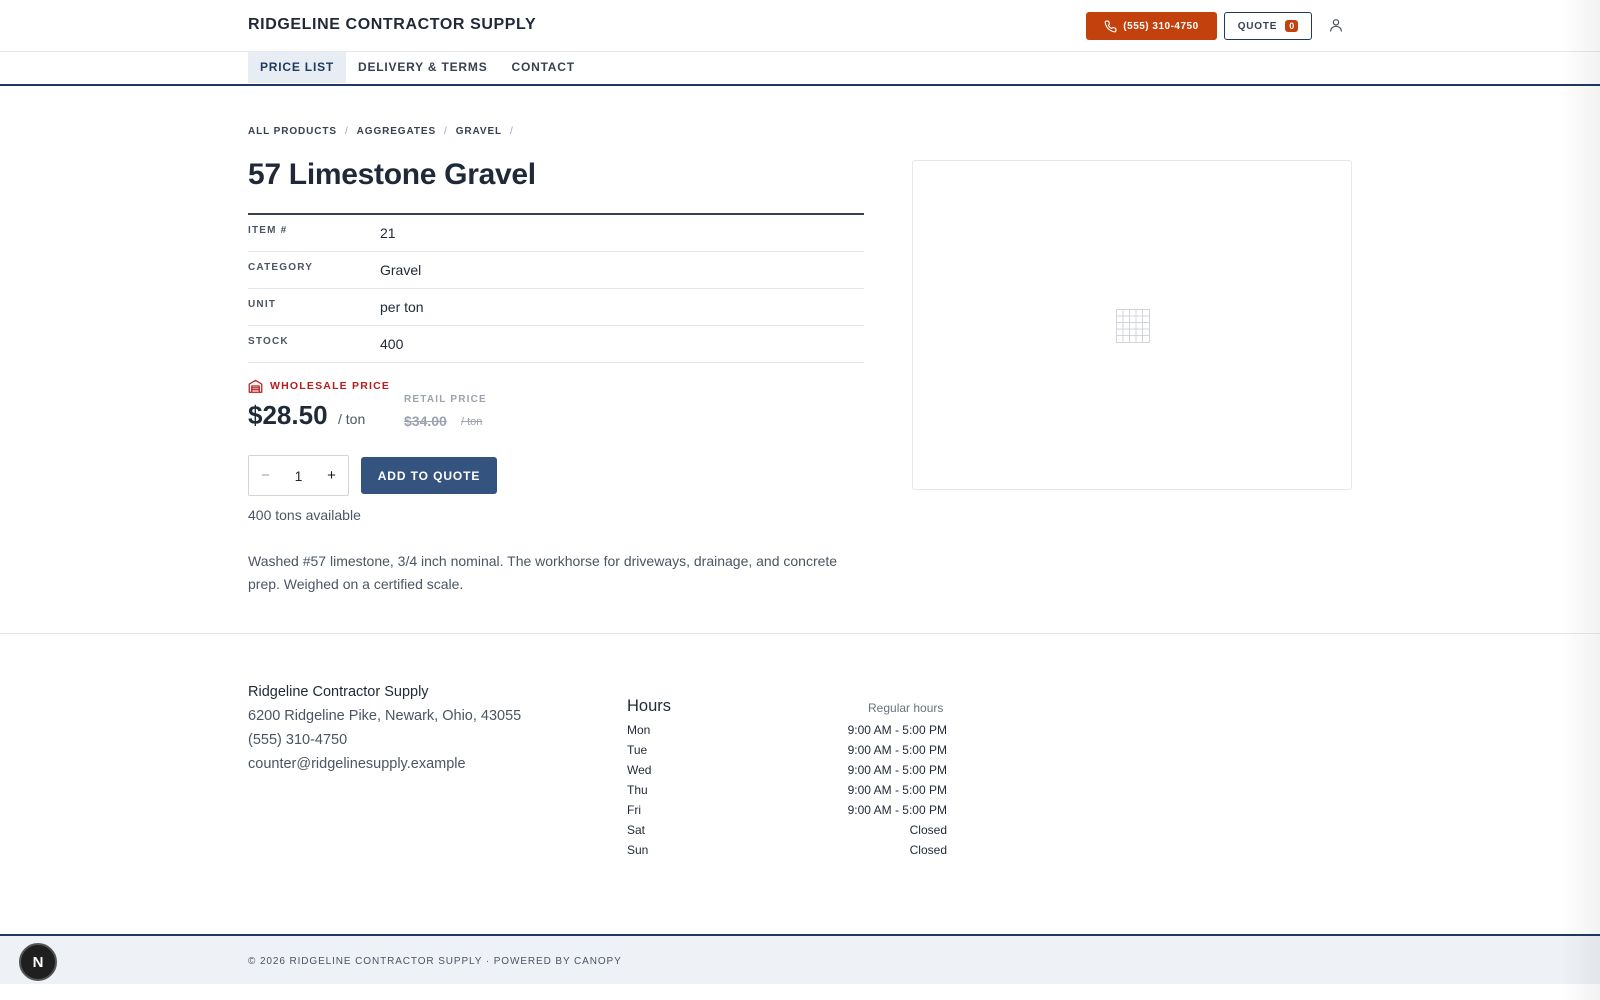 The width and height of the screenshot is (1600, 1000). Describe the element at coordinates (636, 830) in the screenshot. I see `hours-day: Sat` at that location.